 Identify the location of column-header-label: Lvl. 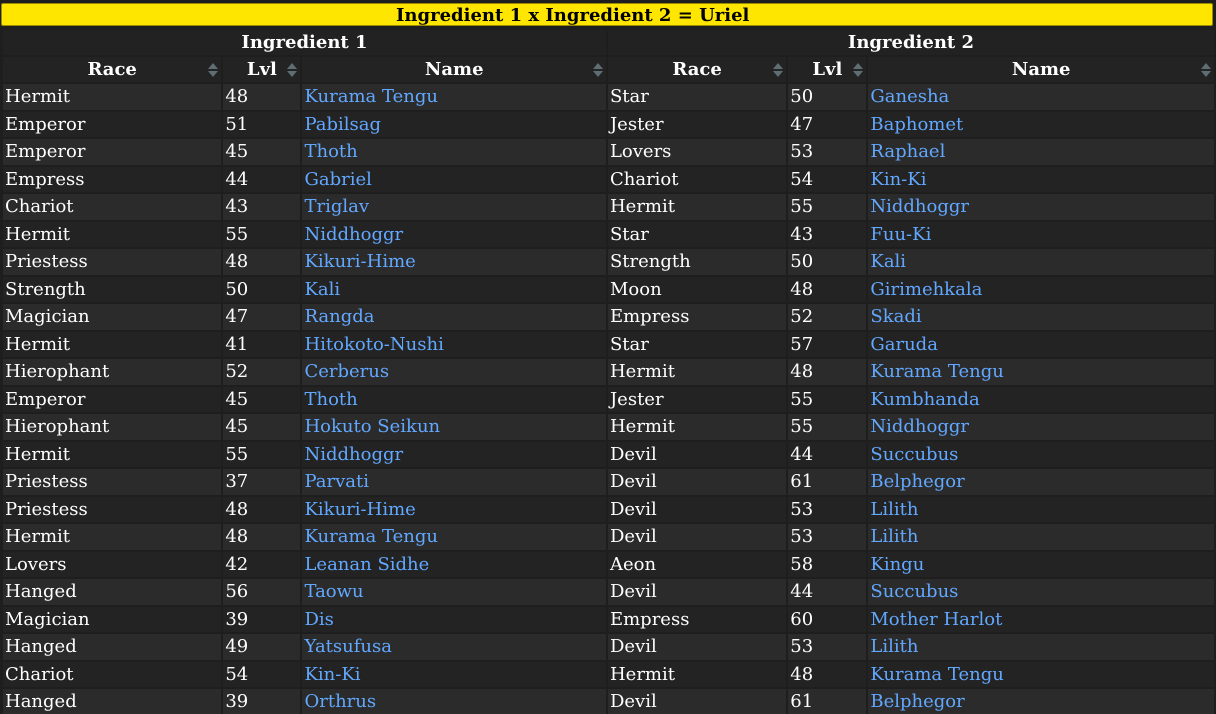
(827, 69).